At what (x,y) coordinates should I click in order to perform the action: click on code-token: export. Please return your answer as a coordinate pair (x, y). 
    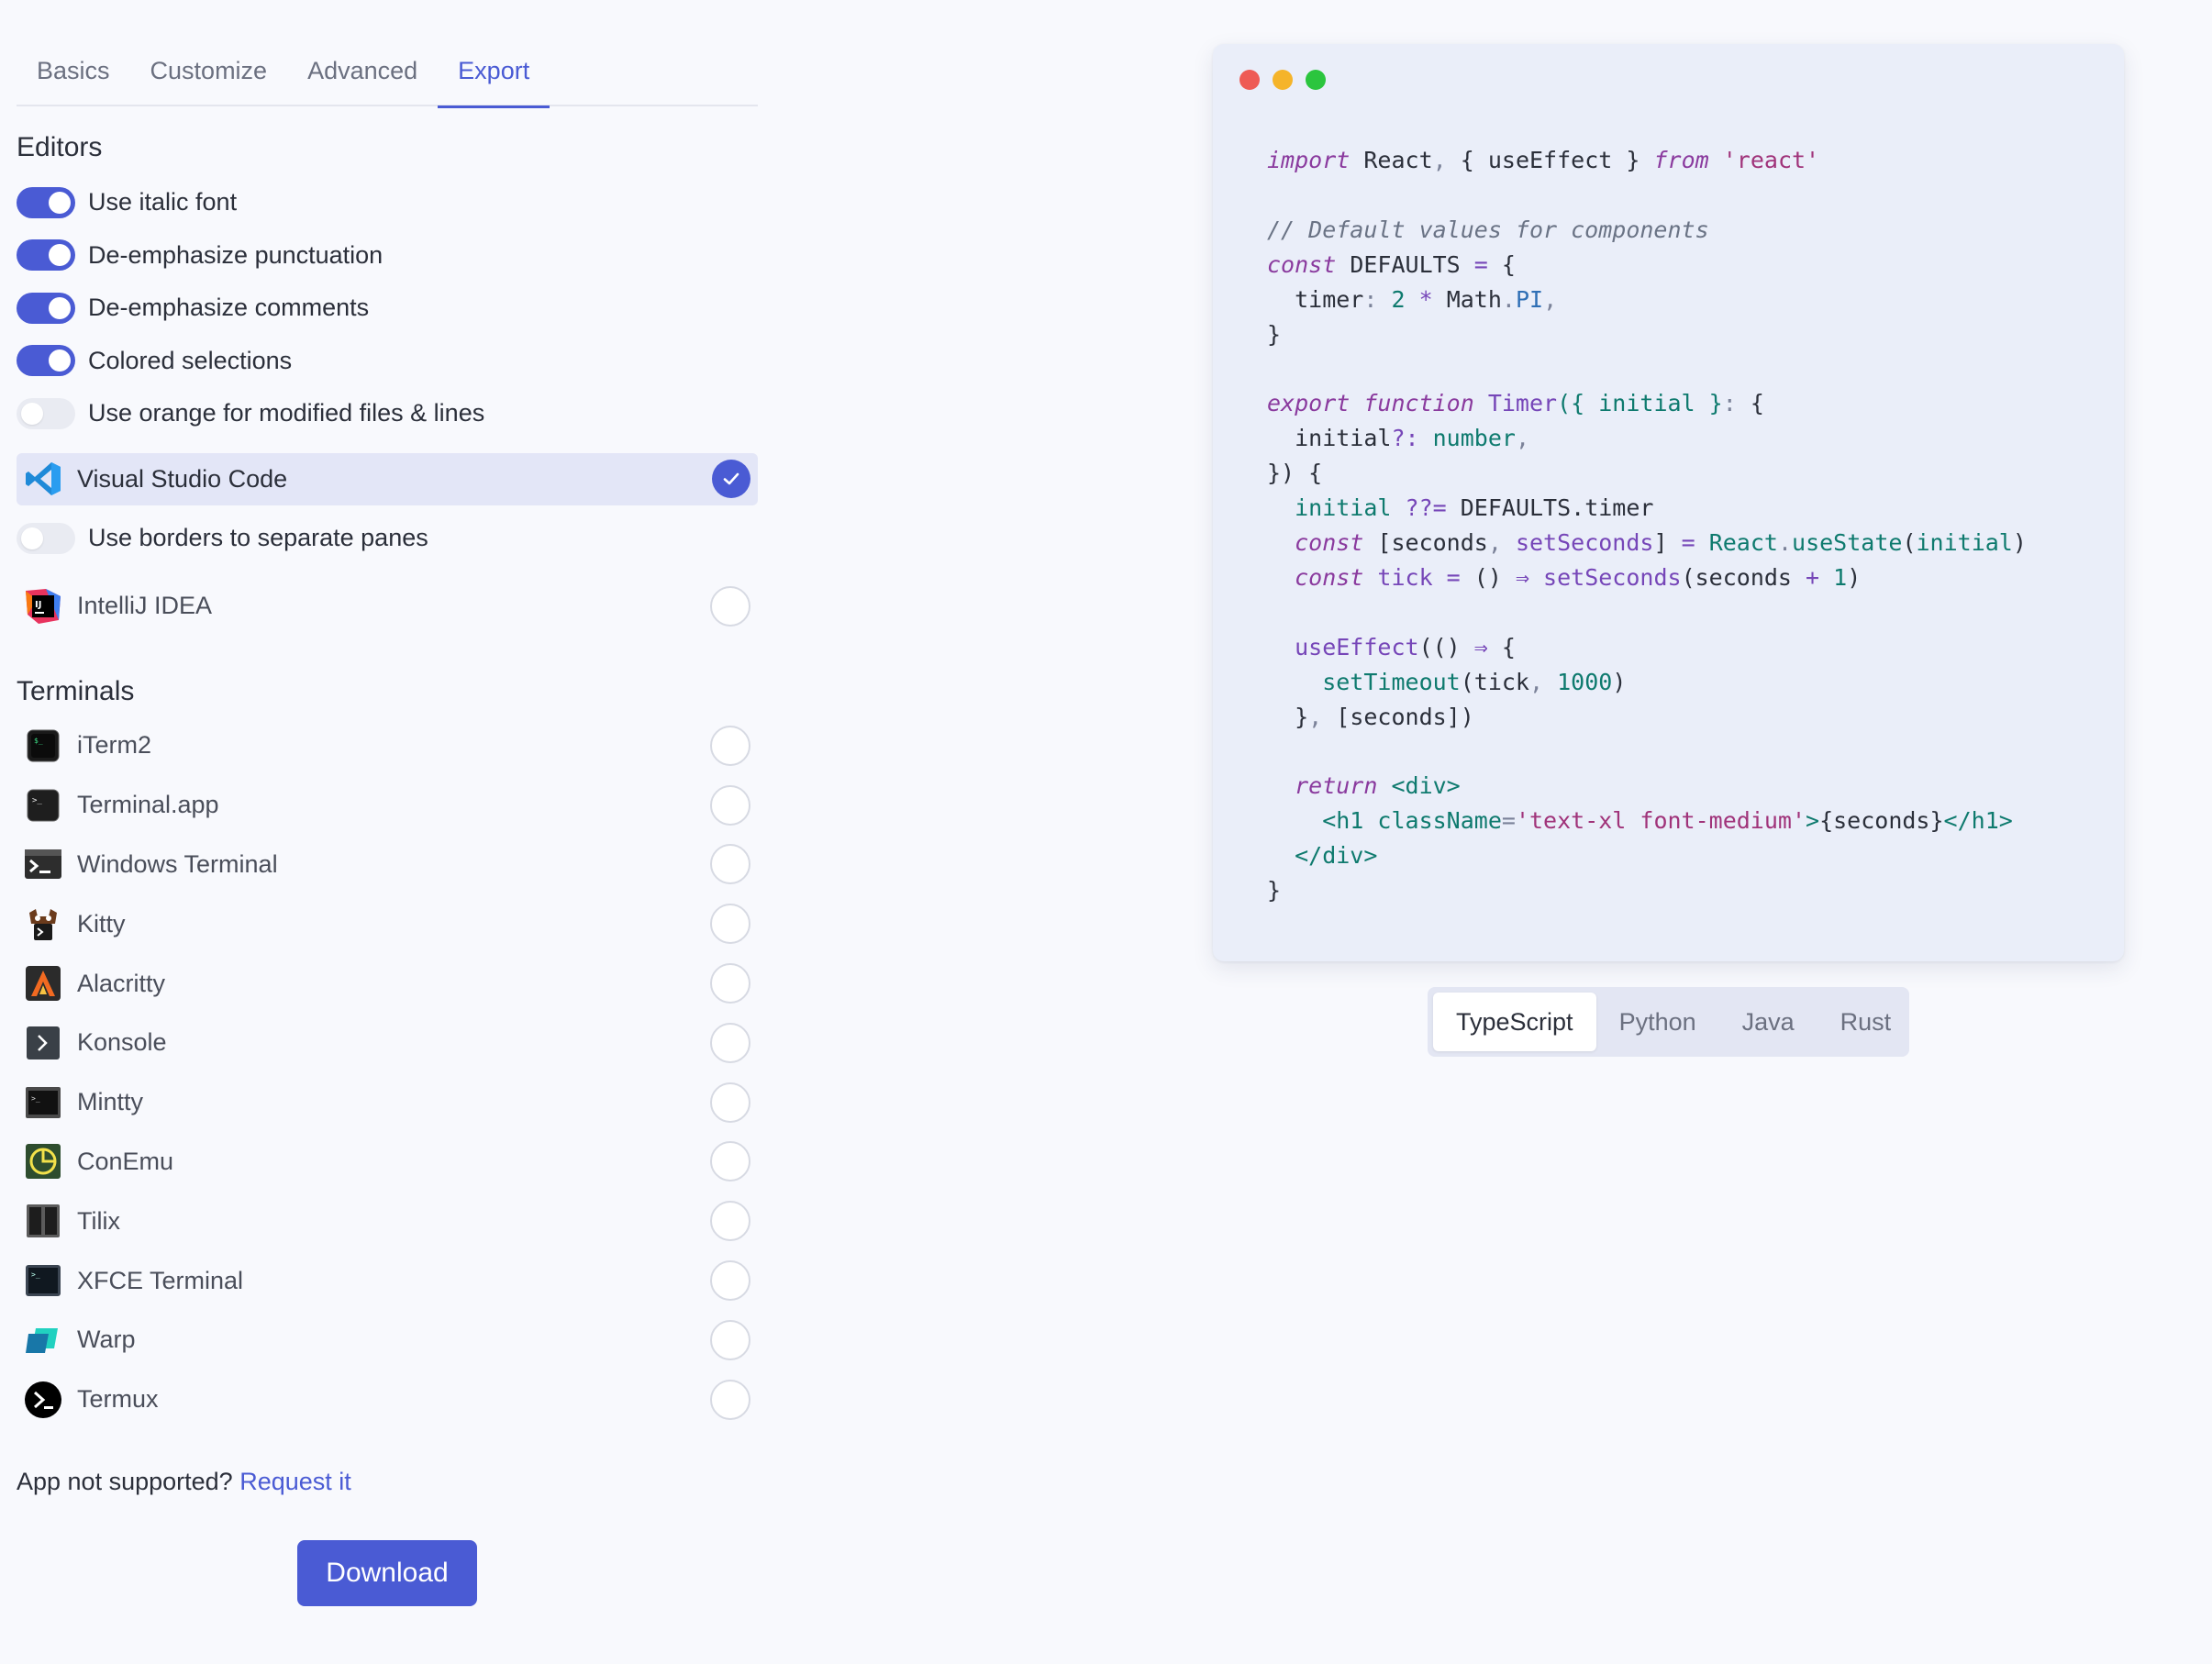
    Looking at the image, I should click on (1309, 404).